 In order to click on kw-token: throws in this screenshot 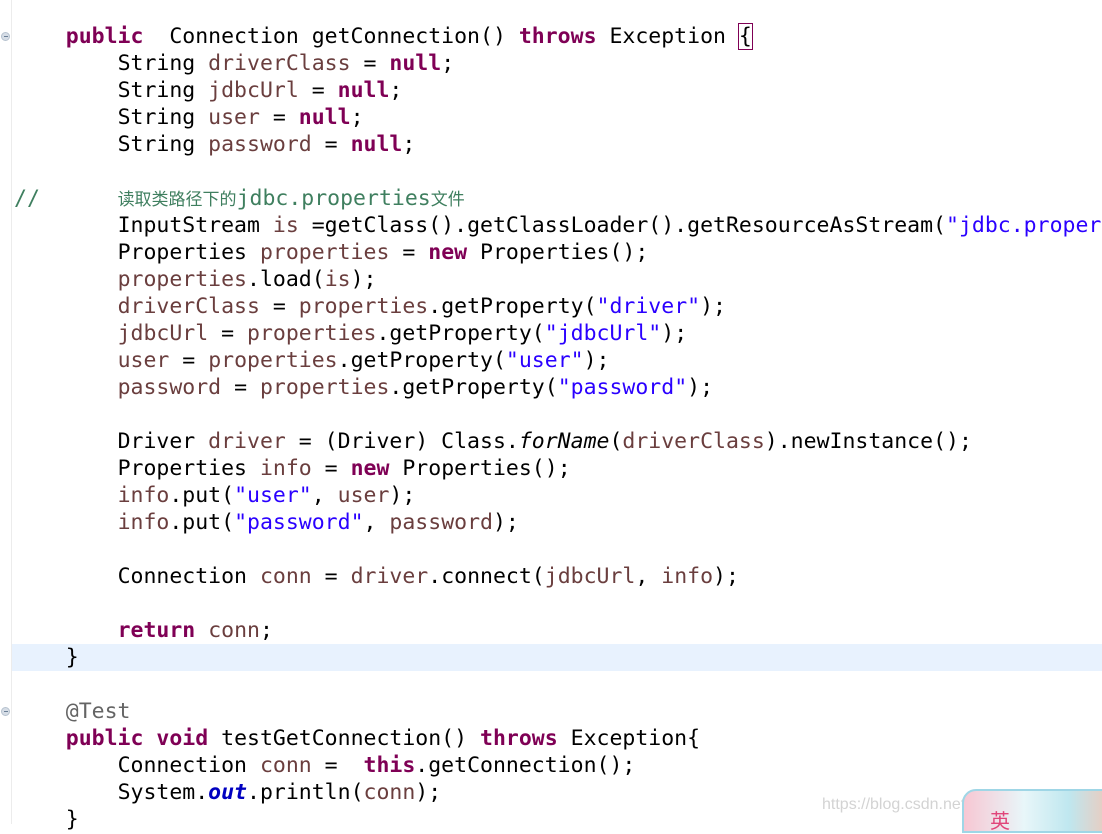, I will do `click(557, 36)`.